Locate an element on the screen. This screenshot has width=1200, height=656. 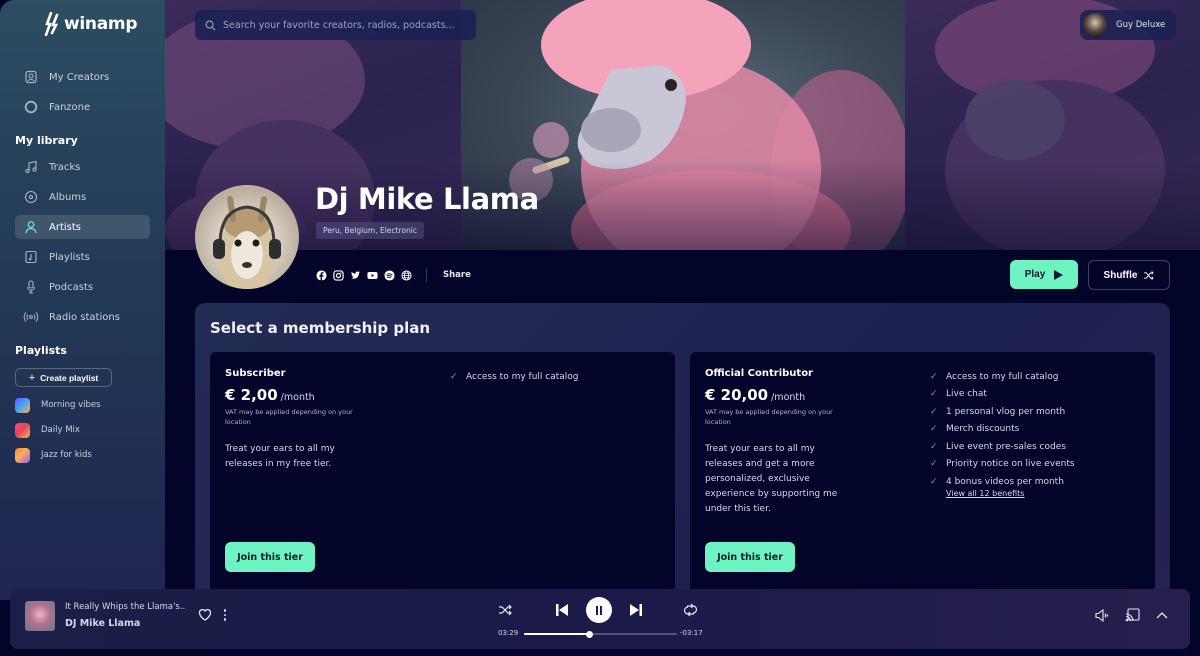
progress-fill is located at coordinates (557, 634).